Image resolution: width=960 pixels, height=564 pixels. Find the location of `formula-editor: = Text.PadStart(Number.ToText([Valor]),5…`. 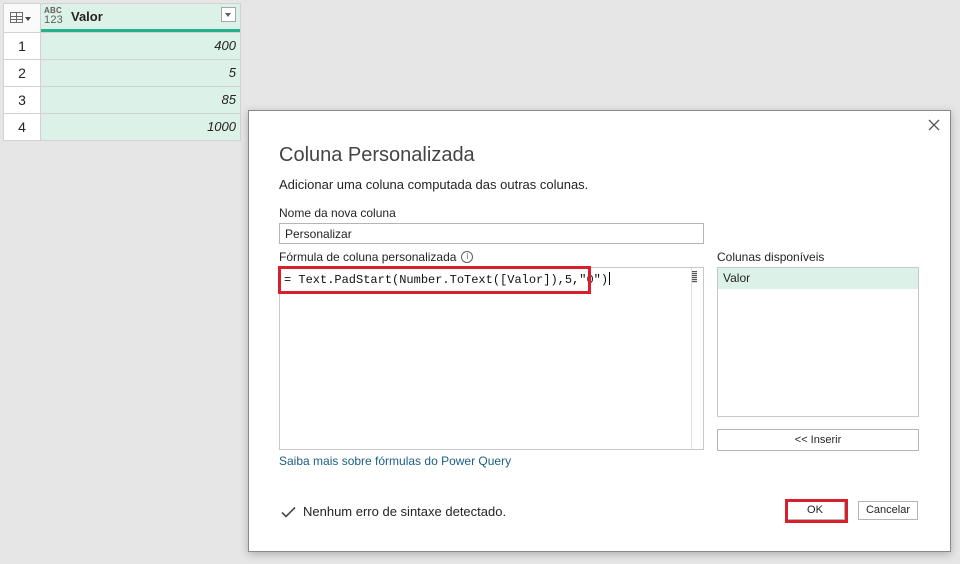

formula-editor: = Text.PadStart(Number.ToText([Valor]),5… is located at coordinates (491, 358).